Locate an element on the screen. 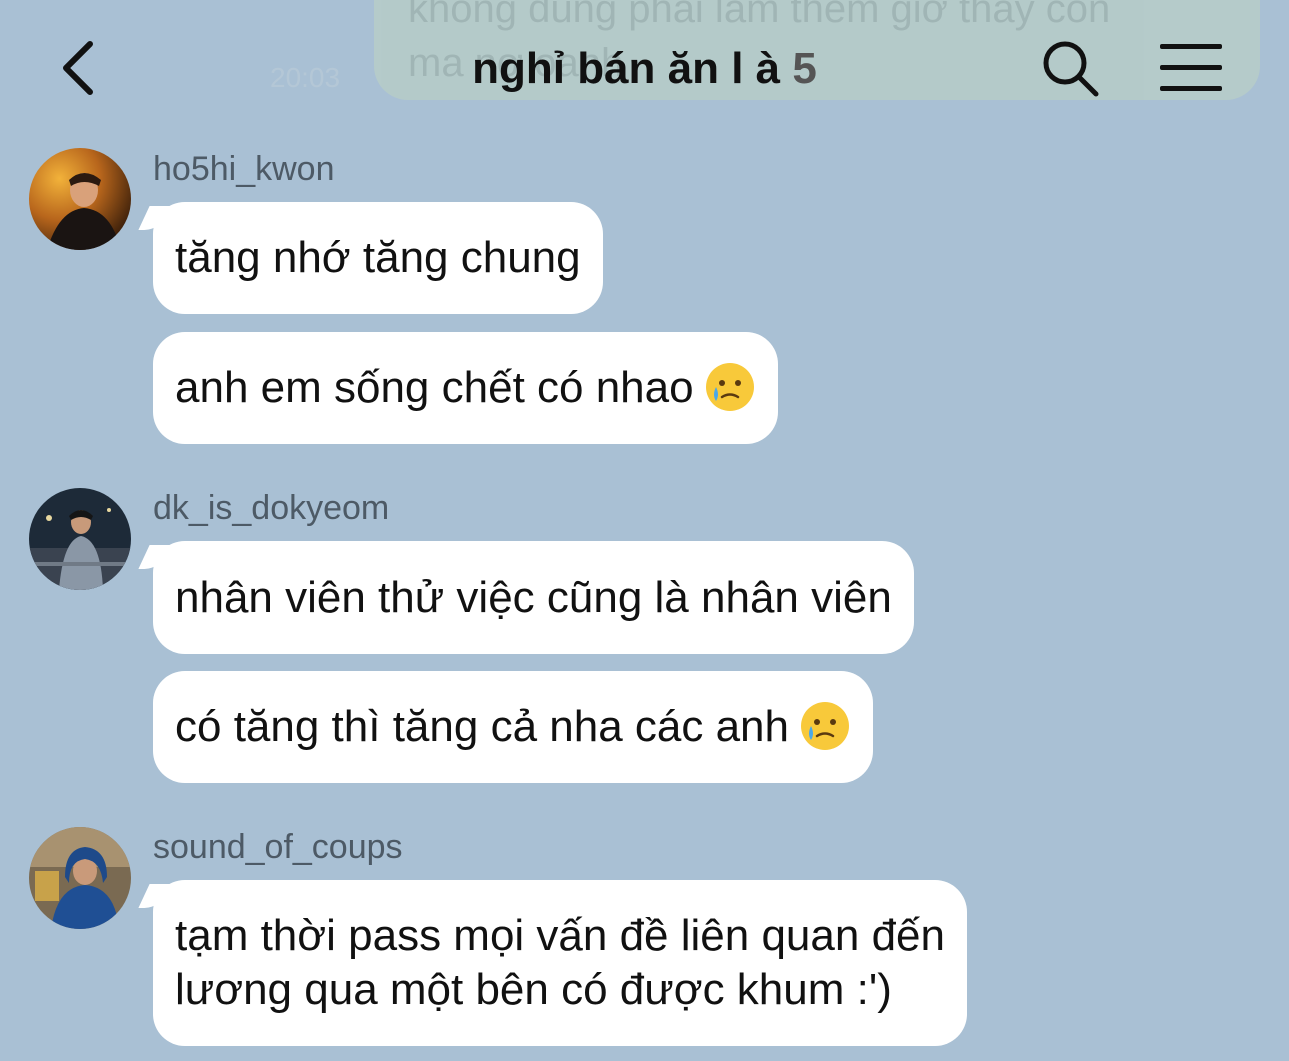 Image resolution: width=1289 pixels, height=1061 pixels. message-text: nhân viên thử việc cũng là nhân viên is located at coordinates (533, 597).